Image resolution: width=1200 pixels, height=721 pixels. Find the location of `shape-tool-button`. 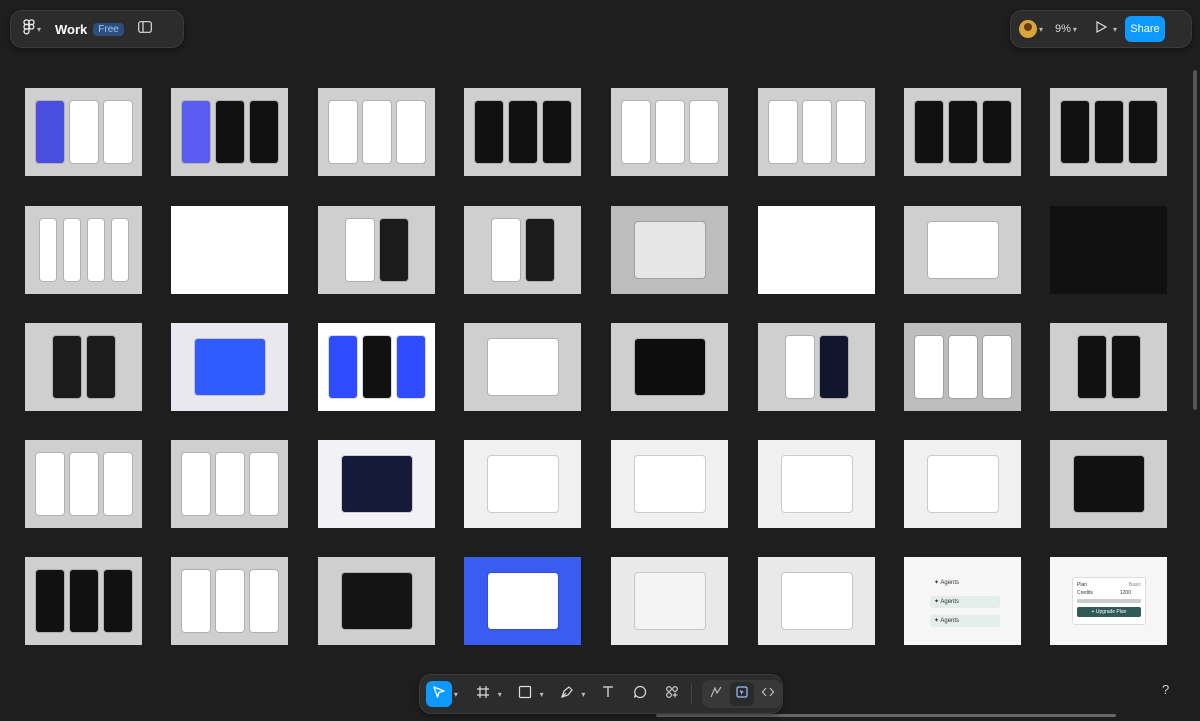

shape-tool-button is located at coordinates (525, 694).